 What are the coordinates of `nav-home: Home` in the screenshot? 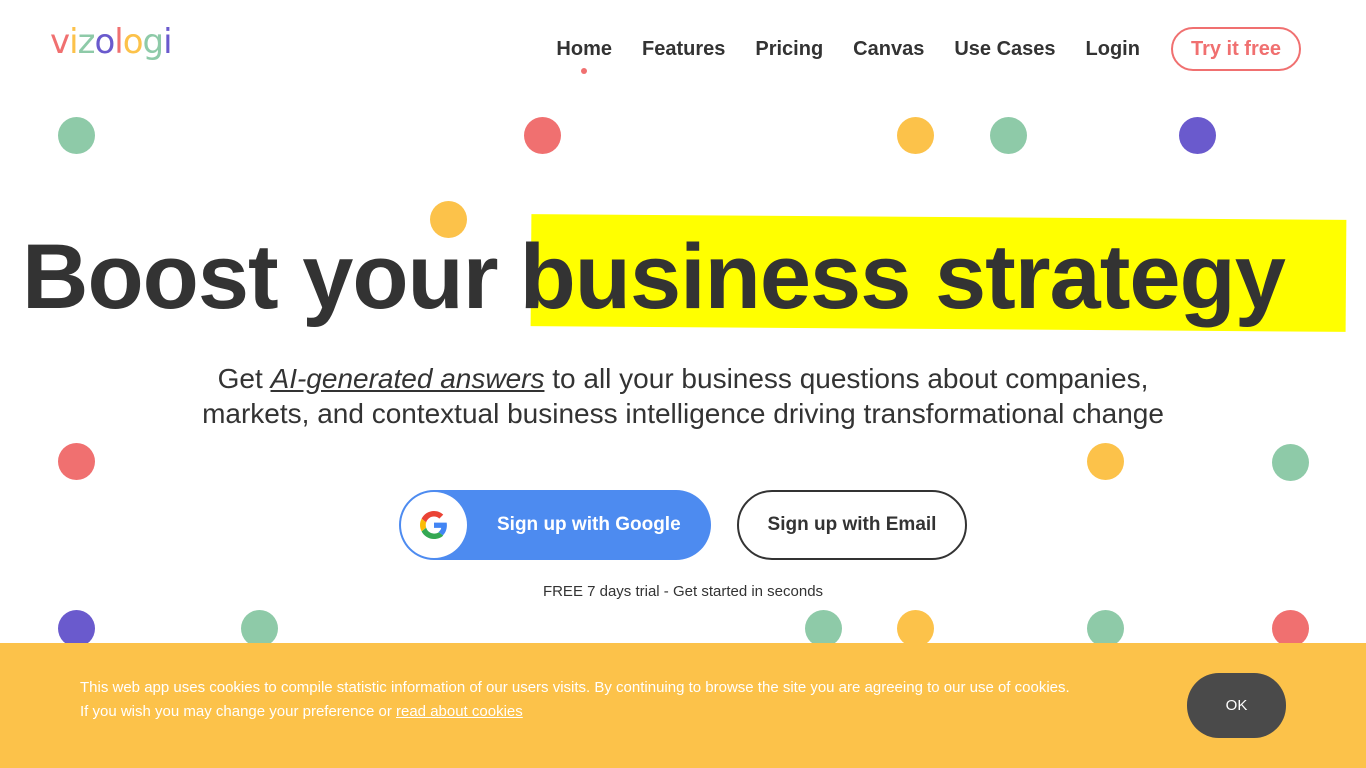 It's located at (584, 56).